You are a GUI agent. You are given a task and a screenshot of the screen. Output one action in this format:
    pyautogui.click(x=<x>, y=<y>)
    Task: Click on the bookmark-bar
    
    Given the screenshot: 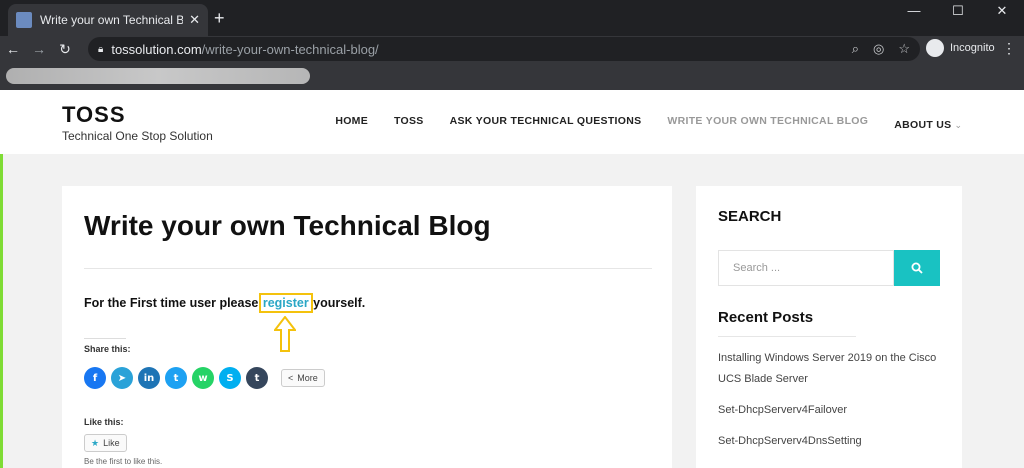 What is the action you would take?
    pyautogui.click(x=512, y=76)
    